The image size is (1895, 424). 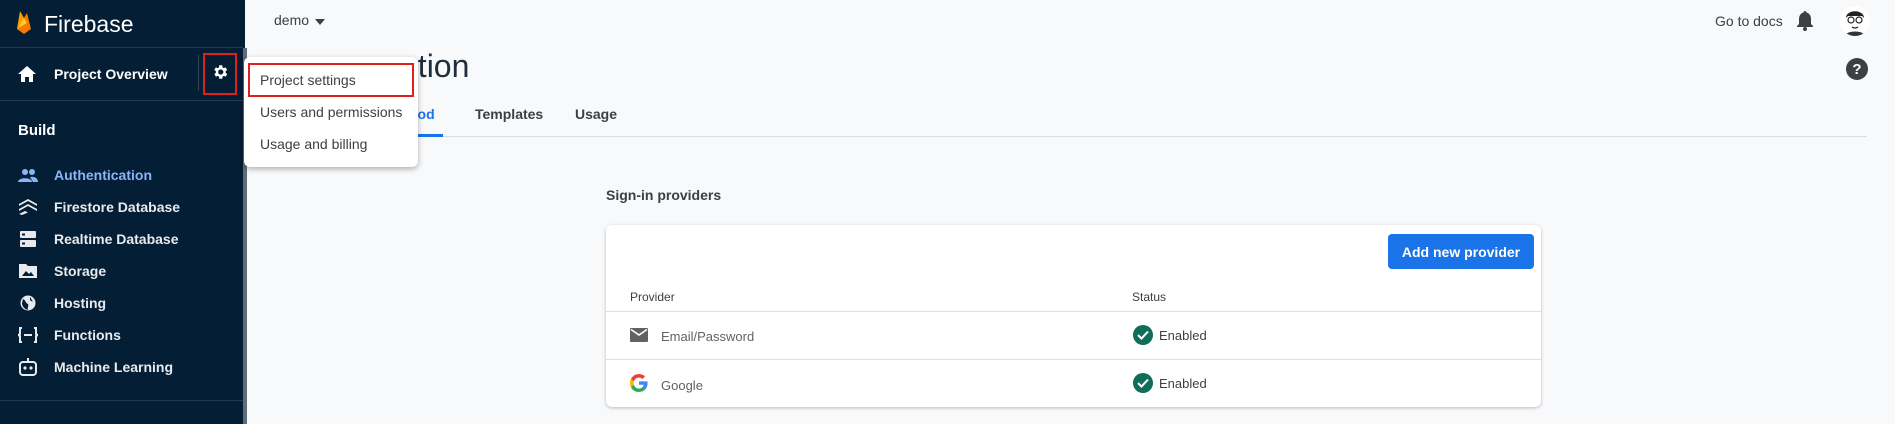 I want to click on notifications-bell-icon, so click(x=1805, y=23).